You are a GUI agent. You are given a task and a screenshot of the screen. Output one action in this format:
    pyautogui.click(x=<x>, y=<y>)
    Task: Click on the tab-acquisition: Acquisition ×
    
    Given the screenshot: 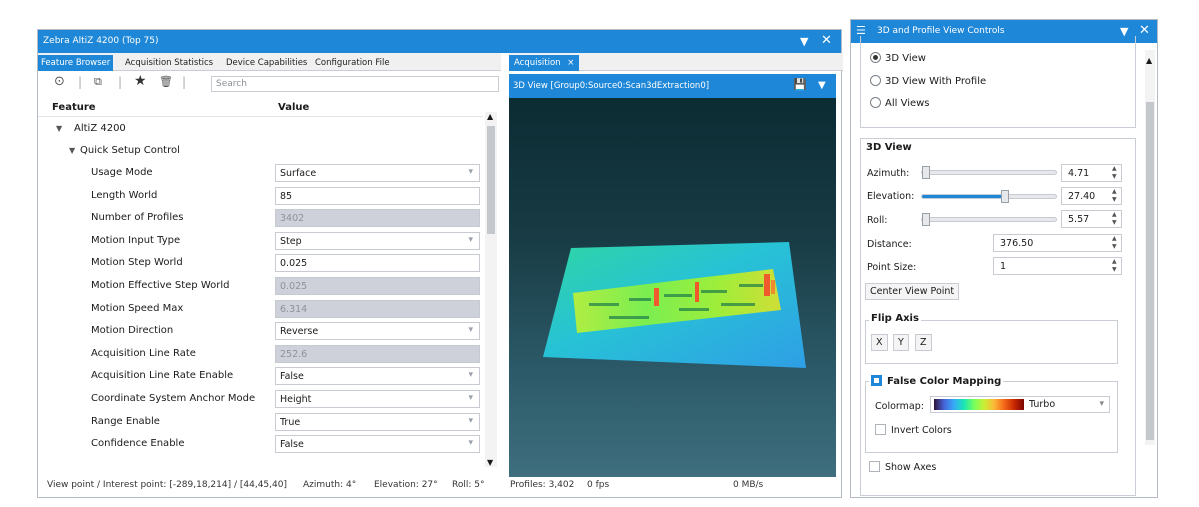 What is the action you would take?
    pyautogui.click(x=544, y=63)
    